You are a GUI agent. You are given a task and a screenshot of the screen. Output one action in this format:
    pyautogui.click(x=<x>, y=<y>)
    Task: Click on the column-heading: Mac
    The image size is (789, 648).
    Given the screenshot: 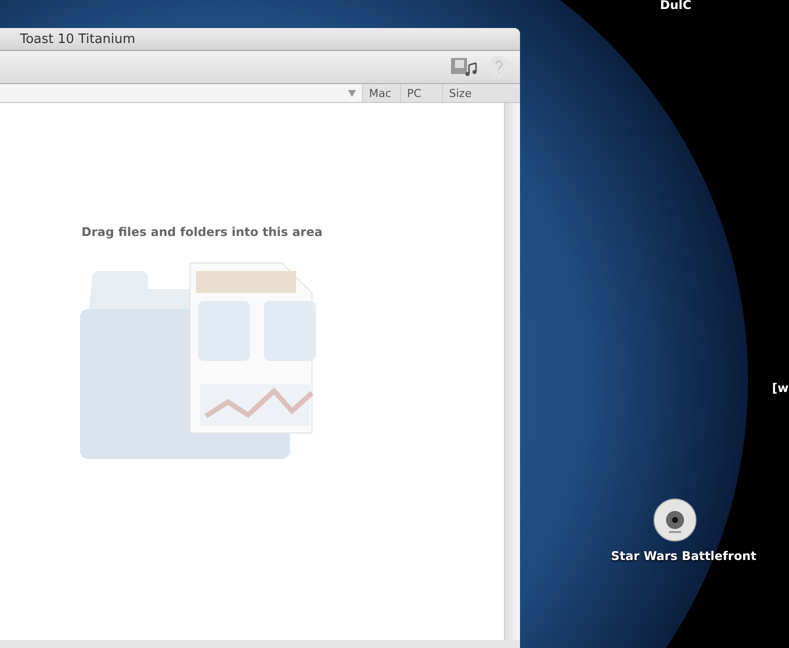 What is the action you would take?
    pyautogui.click(x=381, y=93)
    